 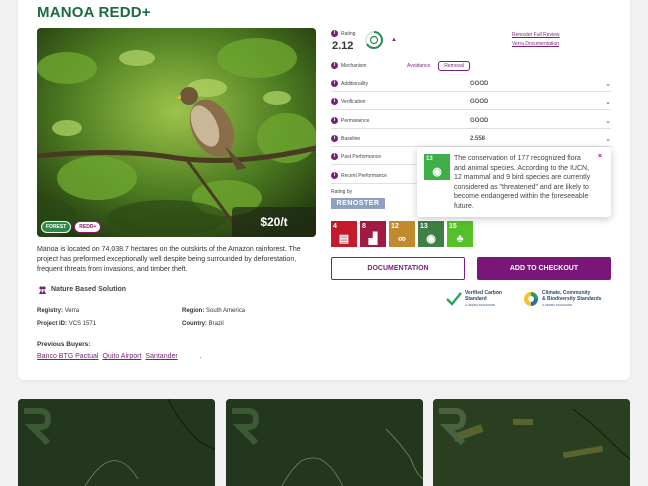 I want to click on row-label: Permanence, so click(x=355, y=120).